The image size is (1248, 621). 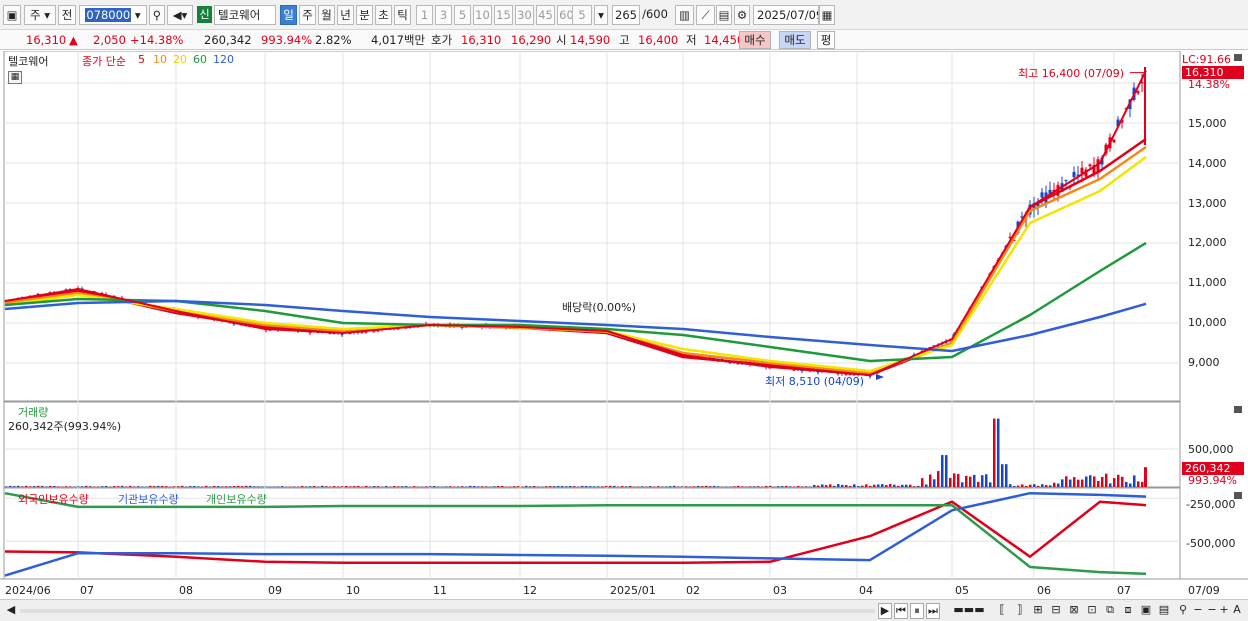 What do you see at coordinates (901, 611) in the screenshot?
I see `rewind-icon: ⏮` at bounding box center [901, 611].